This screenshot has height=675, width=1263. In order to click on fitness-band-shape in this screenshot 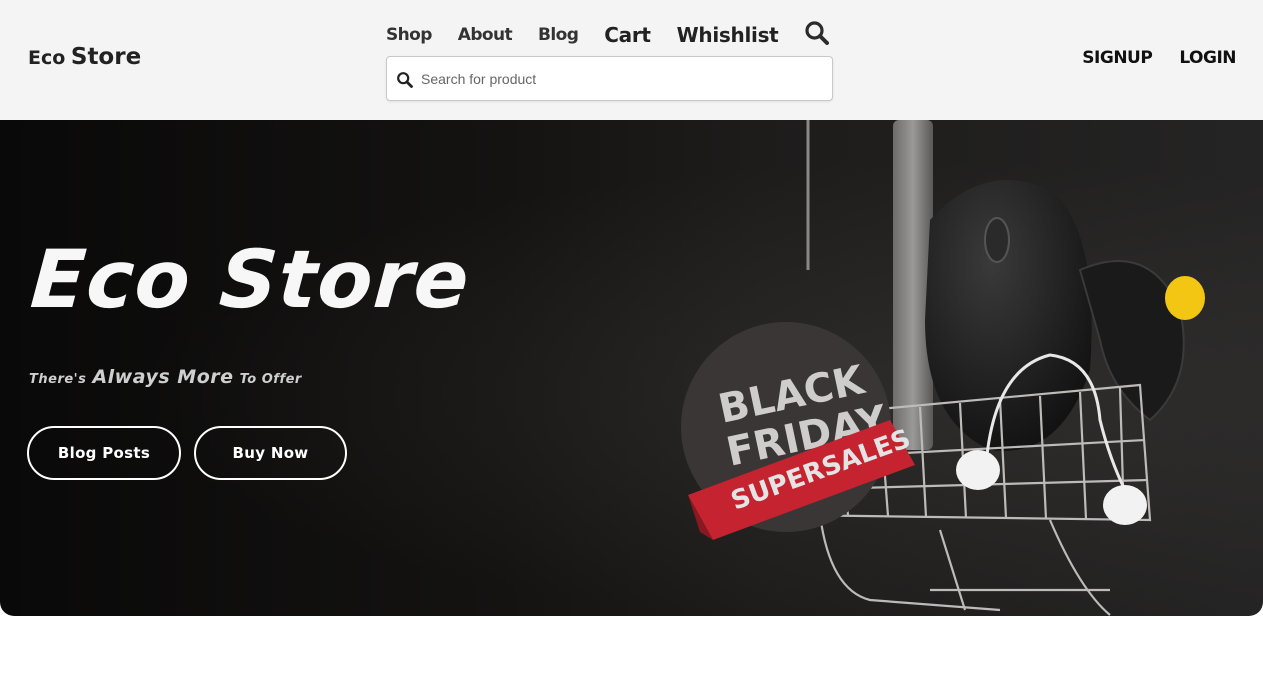, I will do `click(1141, 341)`.